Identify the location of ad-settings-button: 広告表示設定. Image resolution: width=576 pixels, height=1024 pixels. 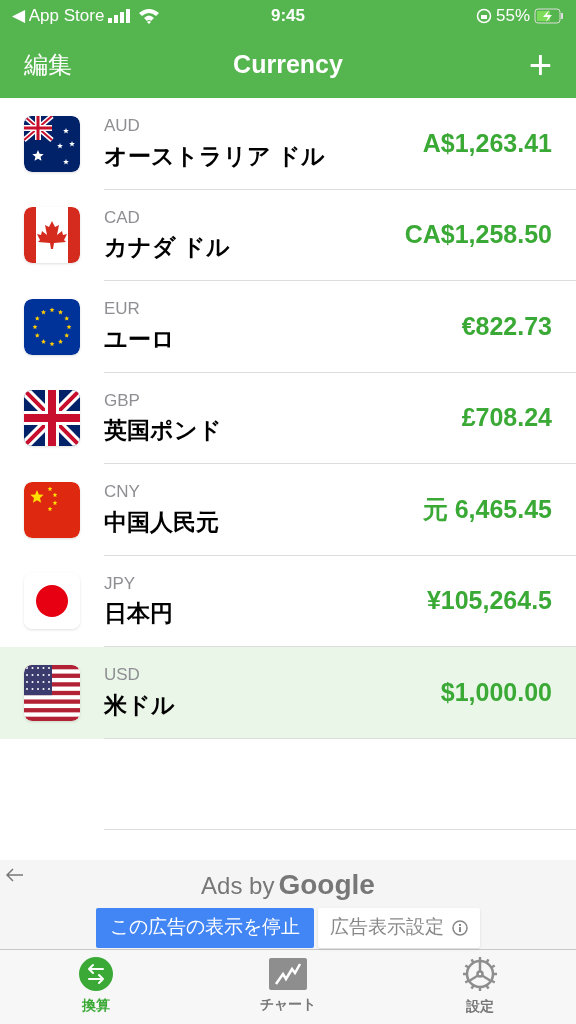
(399, 927).